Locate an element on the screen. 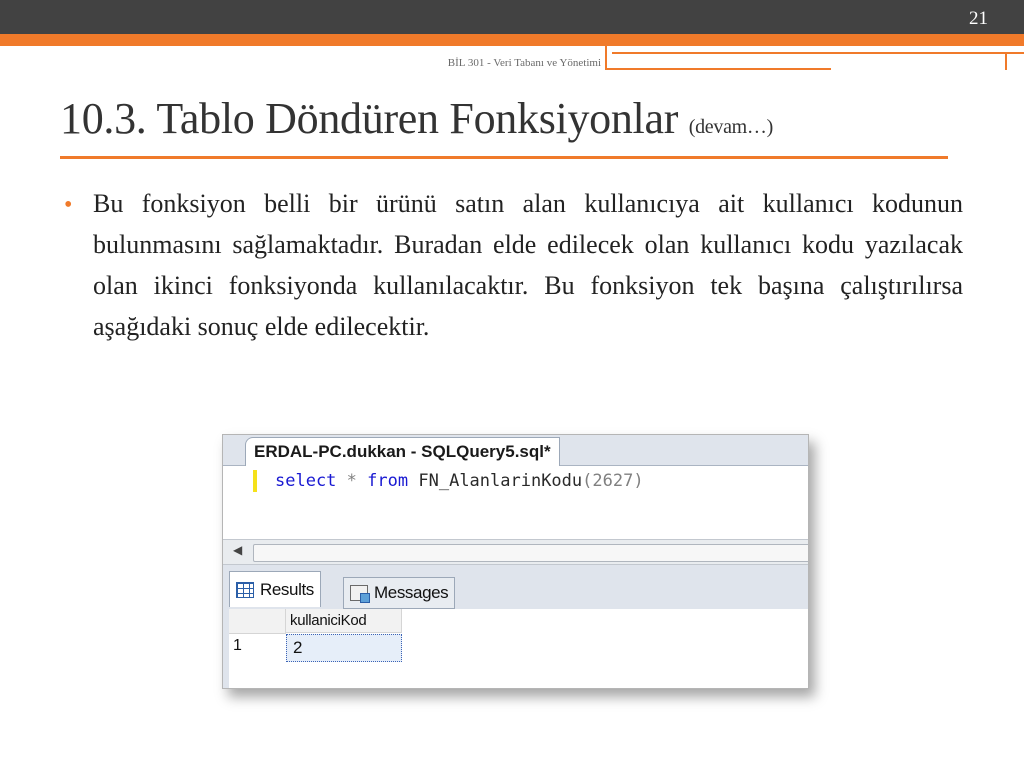  grid-cell: 2 is located at coordinates (344, 648).